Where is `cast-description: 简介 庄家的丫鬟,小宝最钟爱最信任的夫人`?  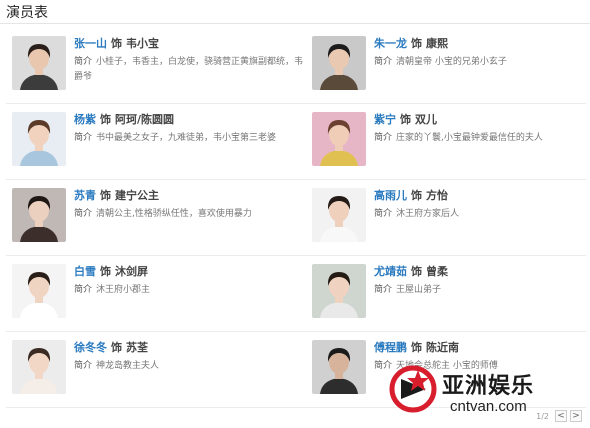
cast-description: 简介 庄家的丫鬟,小宝最钟爱最信任的夫人 is located at coordinates (480, 138).